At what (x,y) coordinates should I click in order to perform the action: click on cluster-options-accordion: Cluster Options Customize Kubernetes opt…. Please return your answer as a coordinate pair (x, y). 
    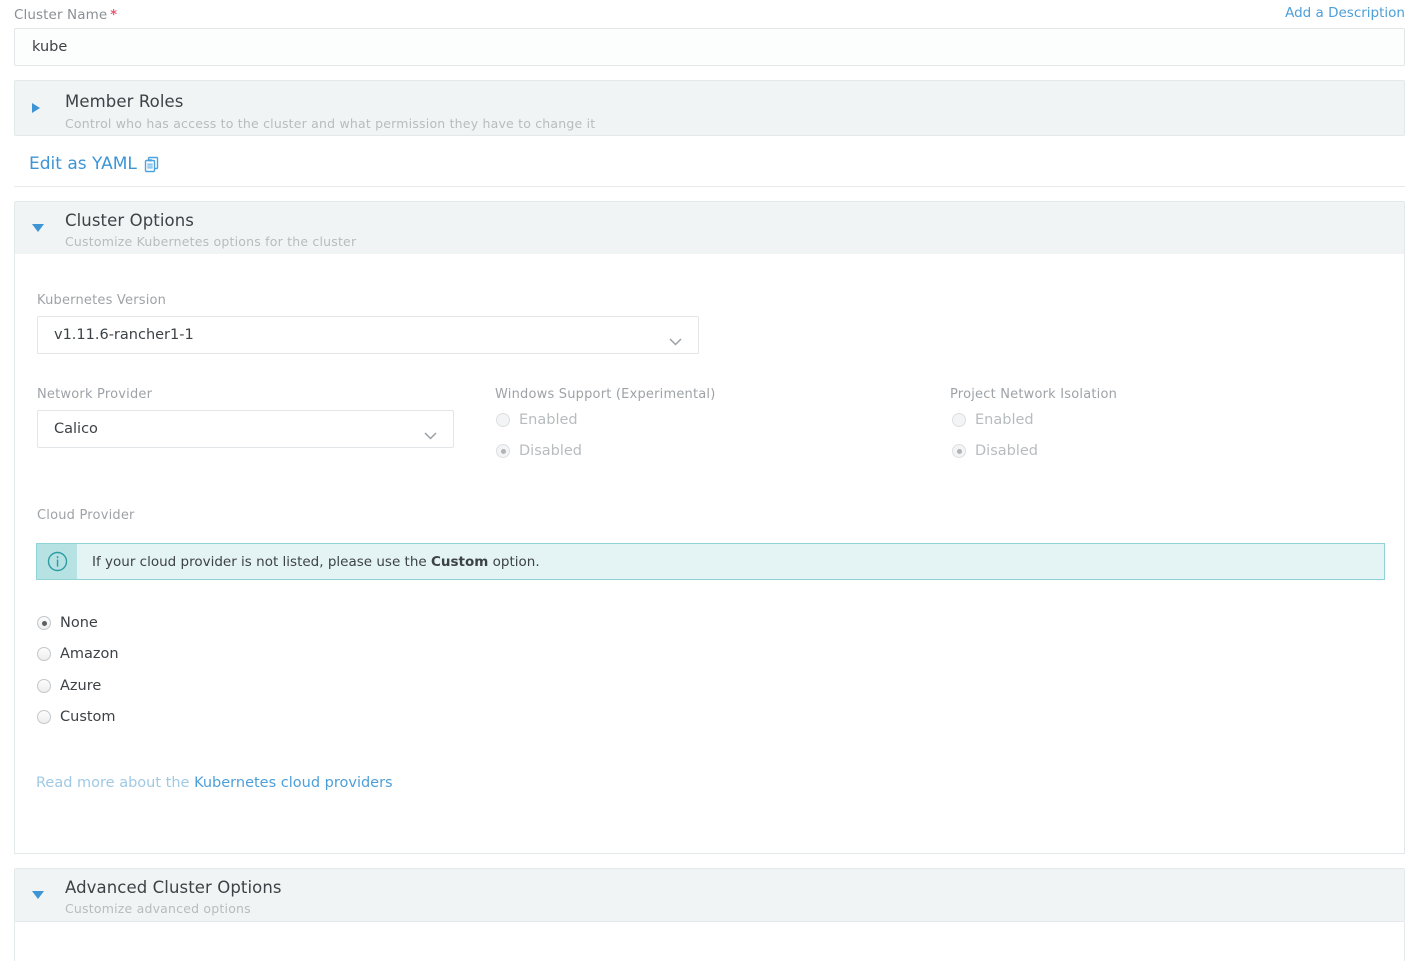
    Looking at the image, I should click on (709, 228).